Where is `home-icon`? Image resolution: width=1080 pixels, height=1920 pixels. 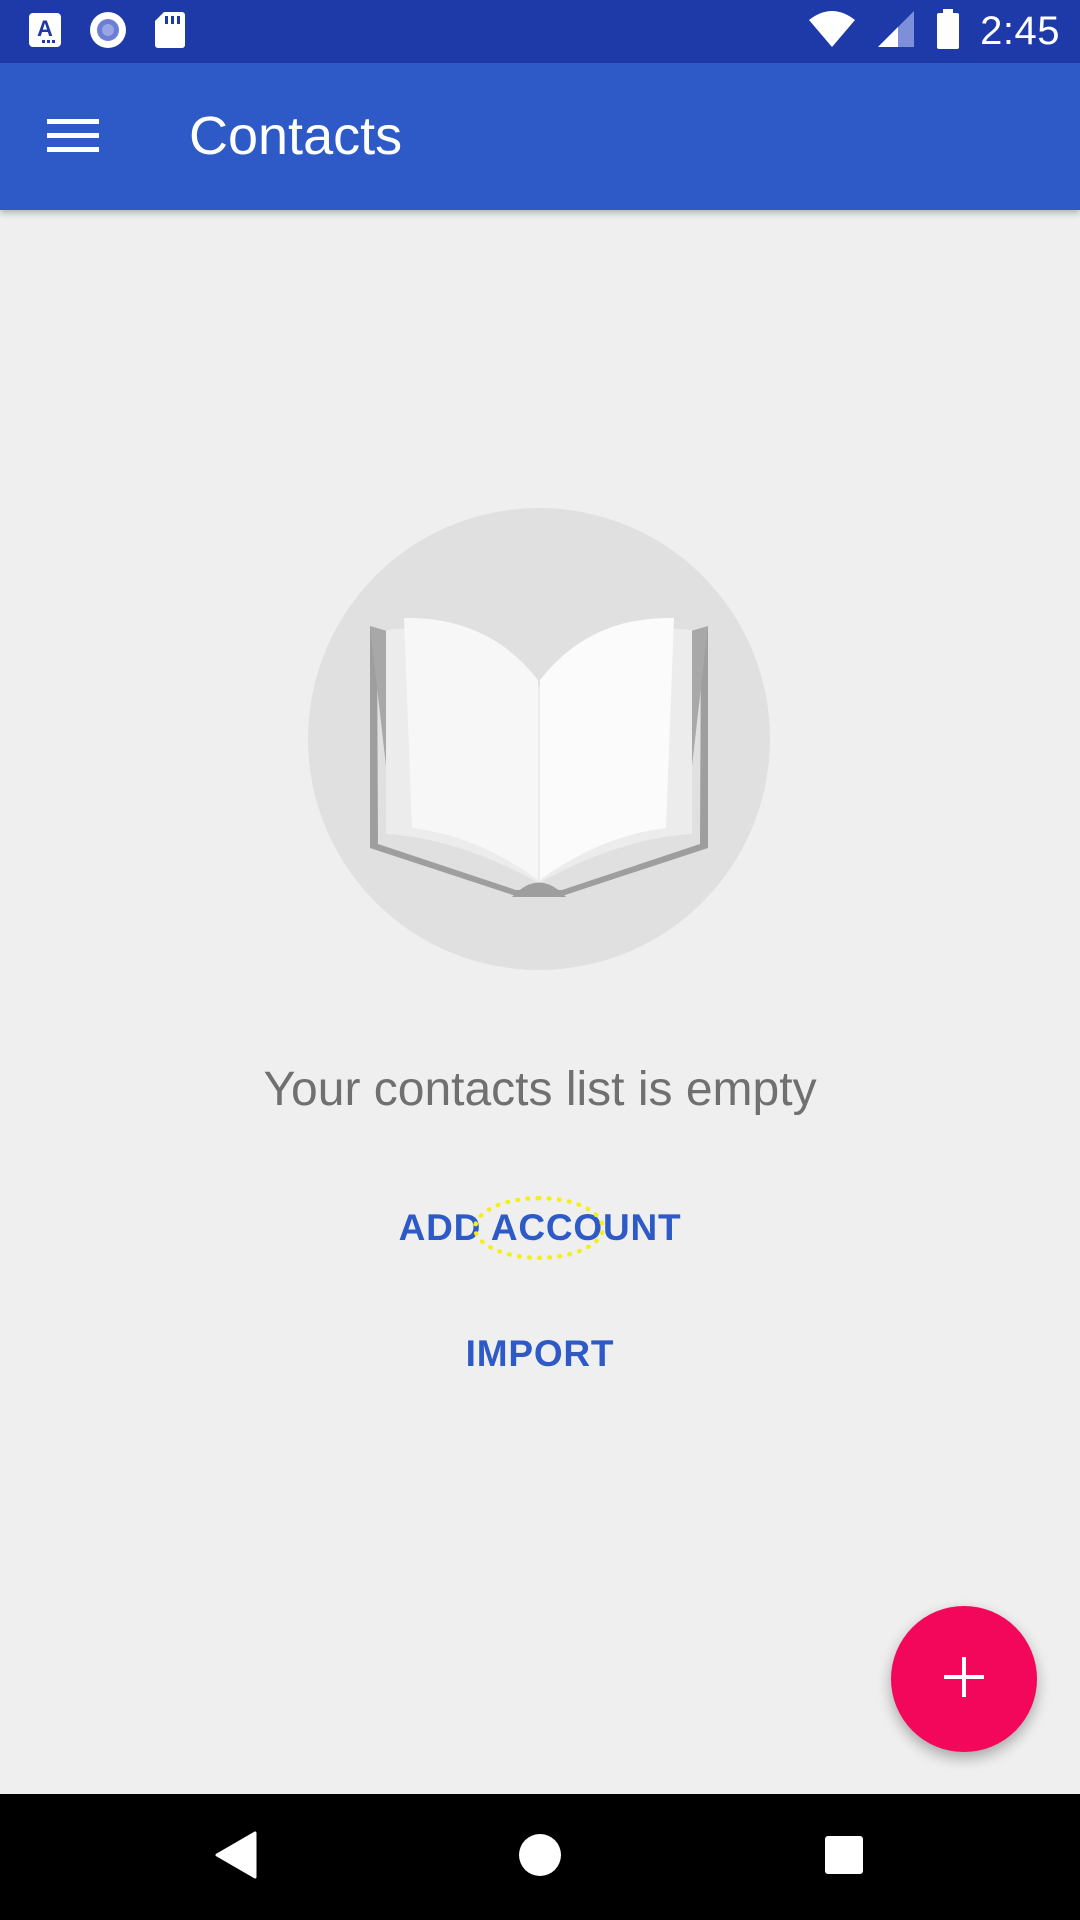 home-icon is located at coordinates (540, 1857).